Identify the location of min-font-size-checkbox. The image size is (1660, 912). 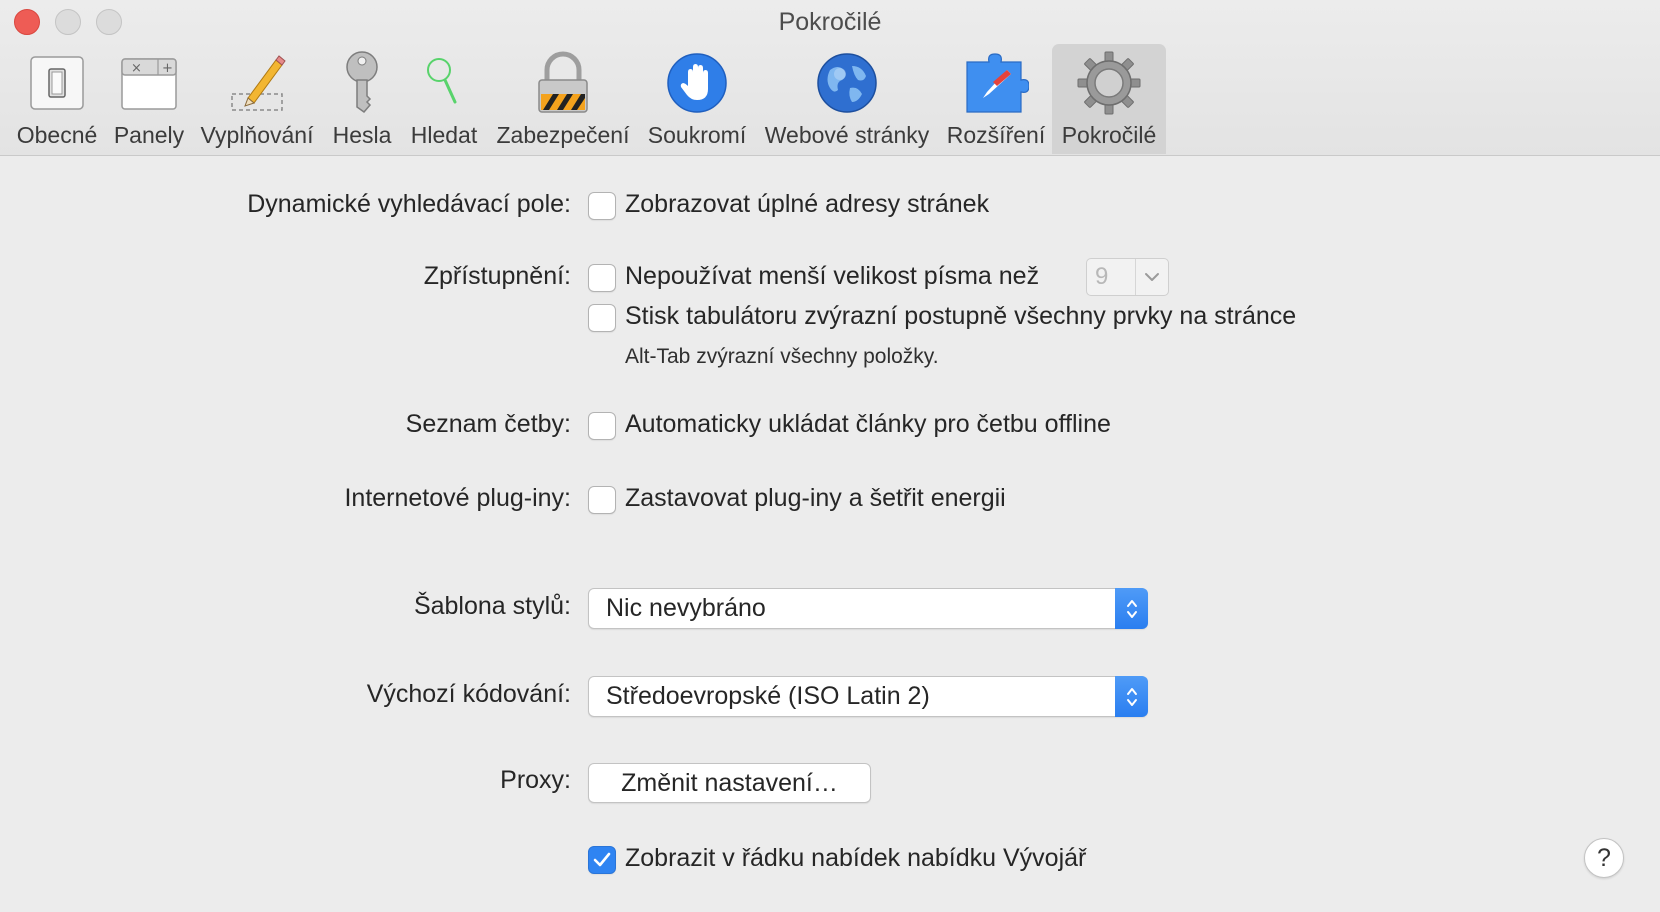
(602, 278).